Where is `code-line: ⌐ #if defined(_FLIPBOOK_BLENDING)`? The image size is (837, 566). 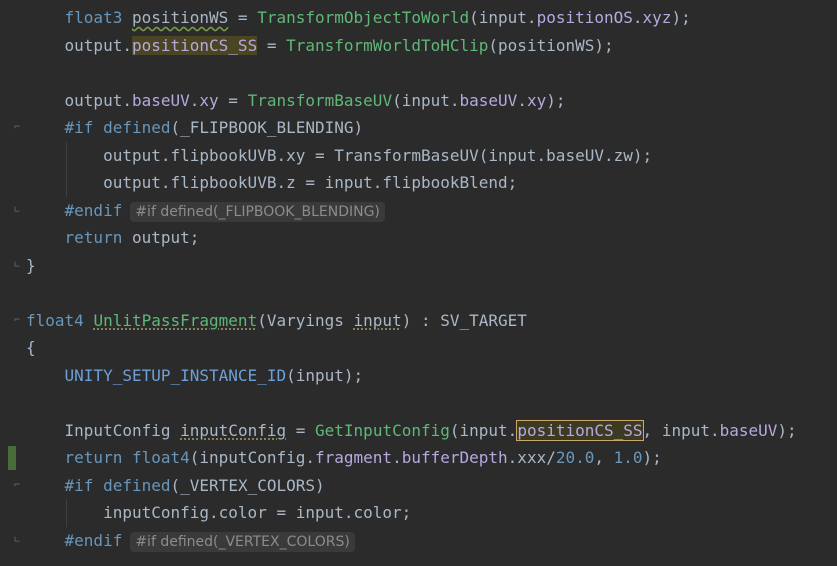 code-line: ⌐ #if defined(_FLIPBOOK_BLENDING) is located at coordinates (418, 128).